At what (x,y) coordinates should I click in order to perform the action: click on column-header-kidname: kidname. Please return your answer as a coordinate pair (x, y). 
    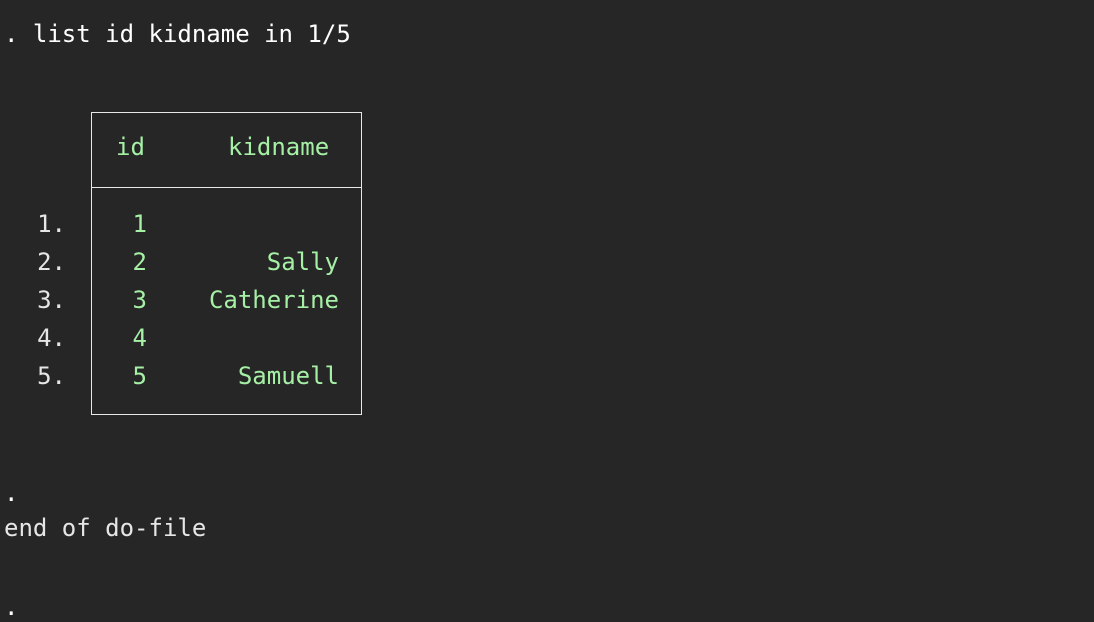
    Looking at the image, I should click on (279, 147).